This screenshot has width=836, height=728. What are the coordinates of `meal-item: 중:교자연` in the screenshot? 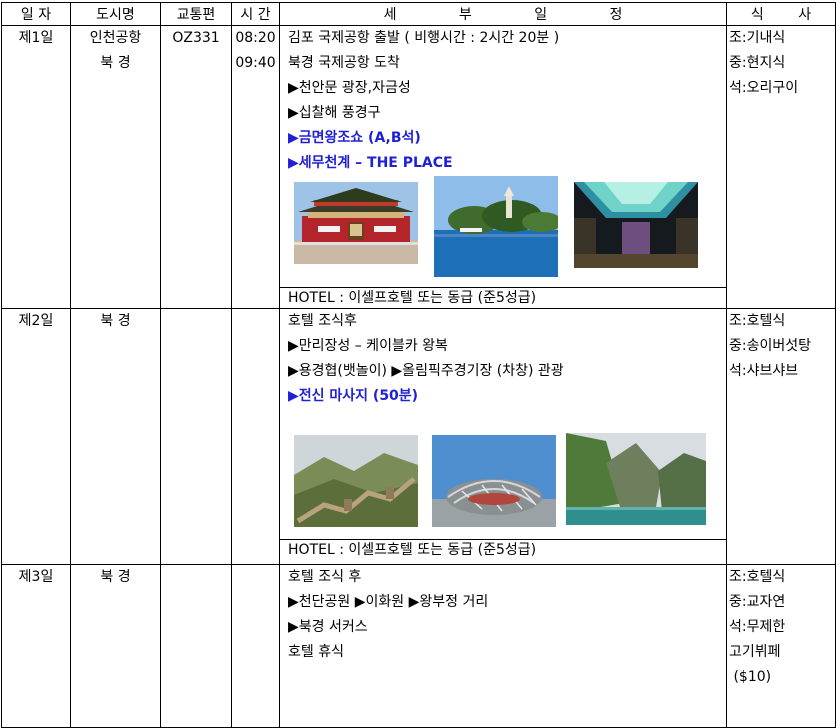 It's located at (757, 602).